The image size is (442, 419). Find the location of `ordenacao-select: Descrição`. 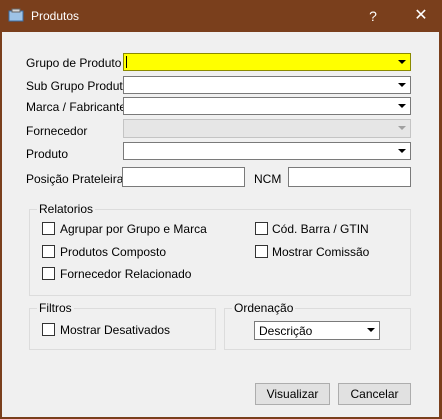

ordenacao-select: Descrição is located at coordinates (317, 330).